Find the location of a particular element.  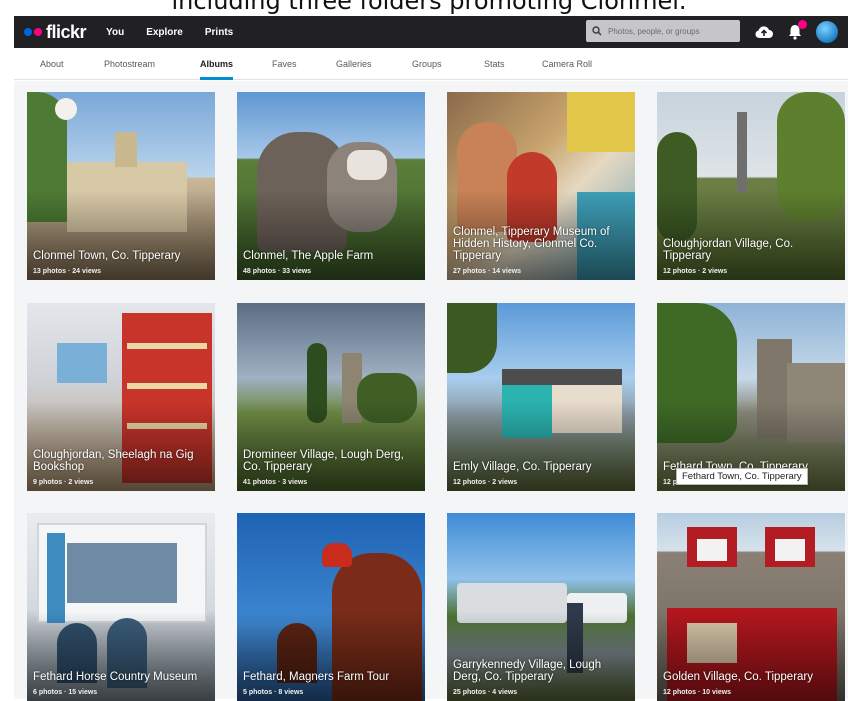

top-navigation-bar: flickr You Explore Prints is located at coordinates (431, 32).